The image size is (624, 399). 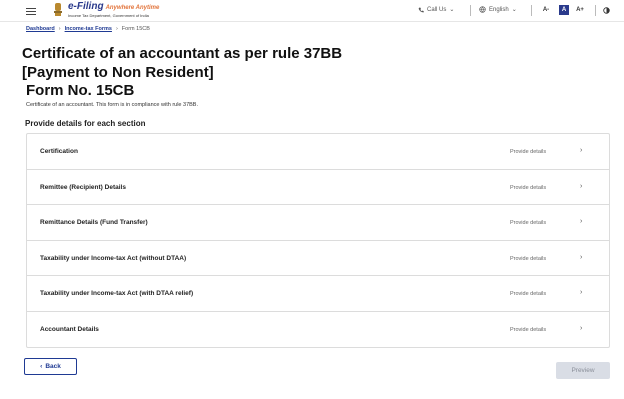 I want to click on contrast-icon, so click(x=606, y=10).